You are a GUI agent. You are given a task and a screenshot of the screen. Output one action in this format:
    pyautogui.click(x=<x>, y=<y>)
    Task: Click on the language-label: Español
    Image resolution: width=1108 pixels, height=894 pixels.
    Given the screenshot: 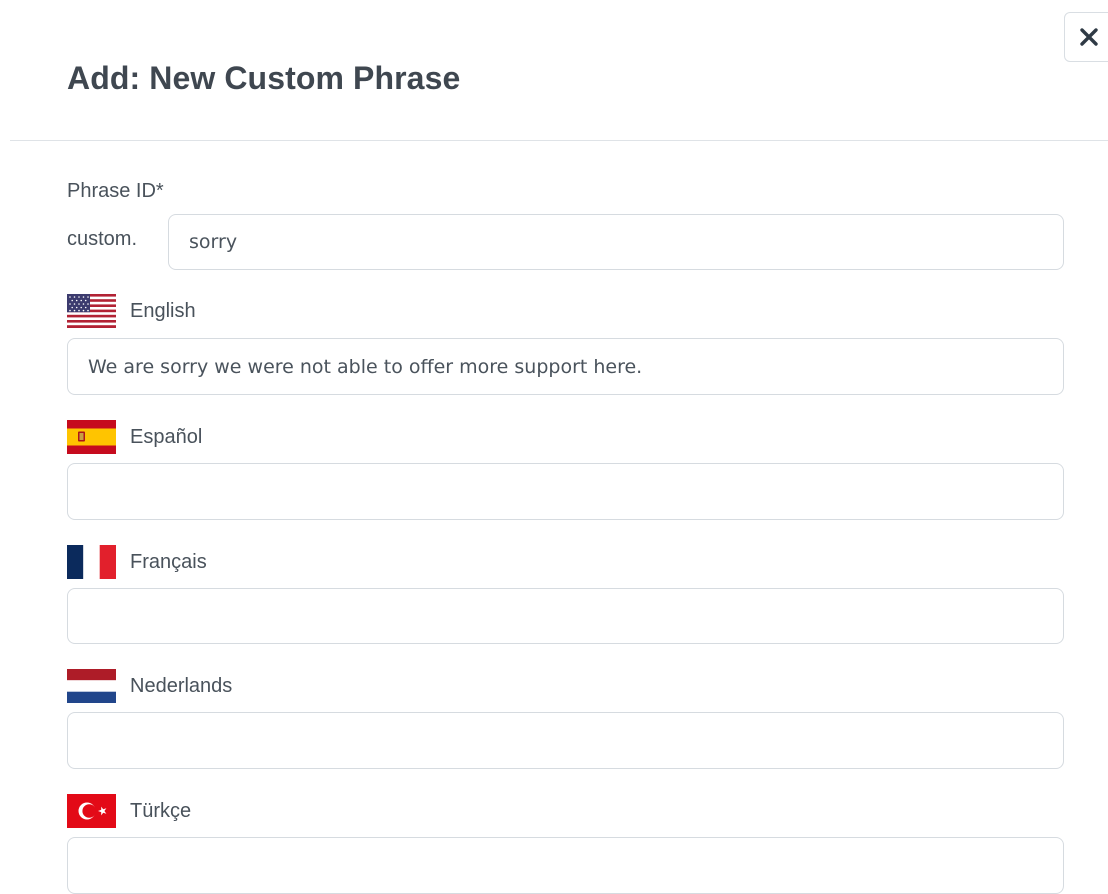 What is the action you would take?
    pyautogui.click(x=166, y=436)
    